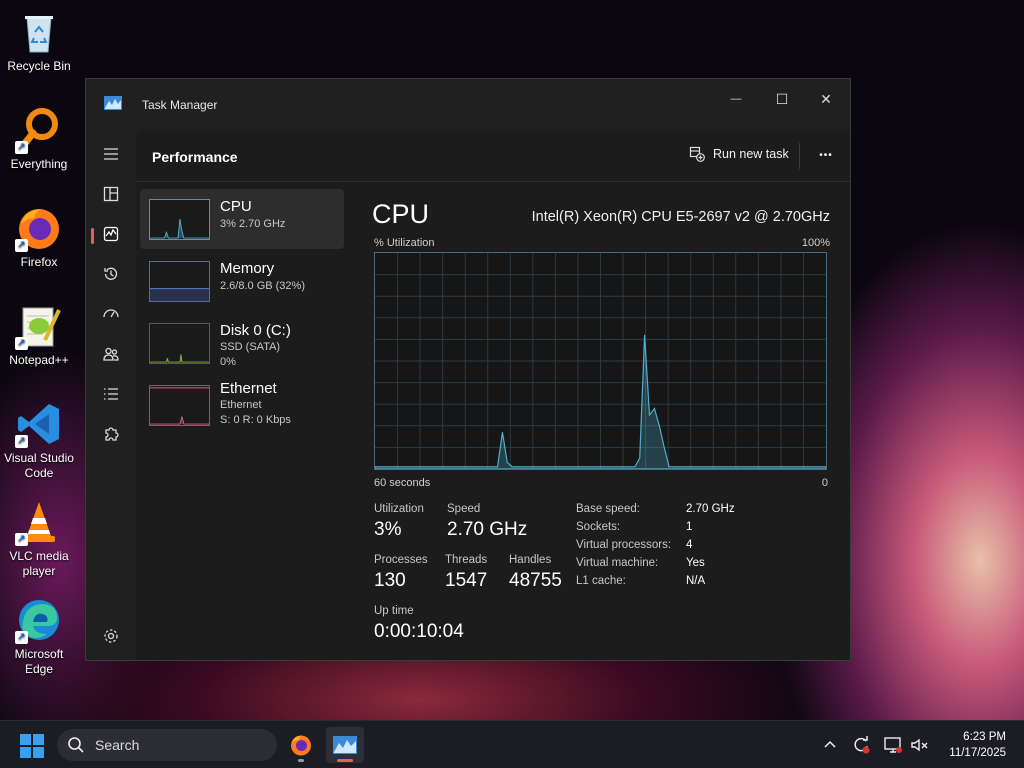  I want to click on network-monitor-icon, so click(893, 745).